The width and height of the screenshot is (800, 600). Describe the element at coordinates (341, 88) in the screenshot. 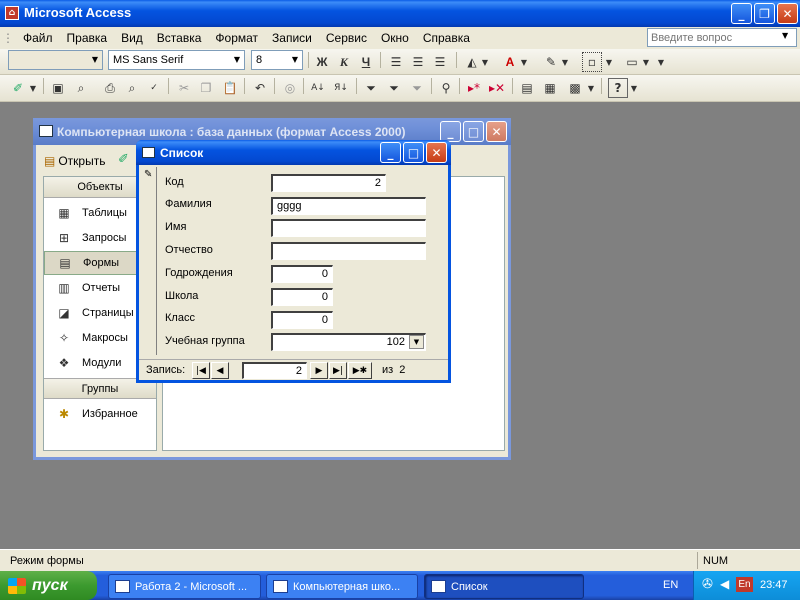

I see `sort-descending-icon: Я↓` at that location.